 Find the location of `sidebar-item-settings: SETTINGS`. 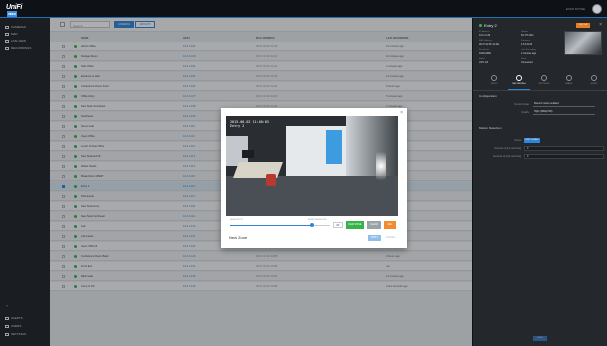

sidebar-item-settings: SETTINGS is located at coordinates (27, 334).